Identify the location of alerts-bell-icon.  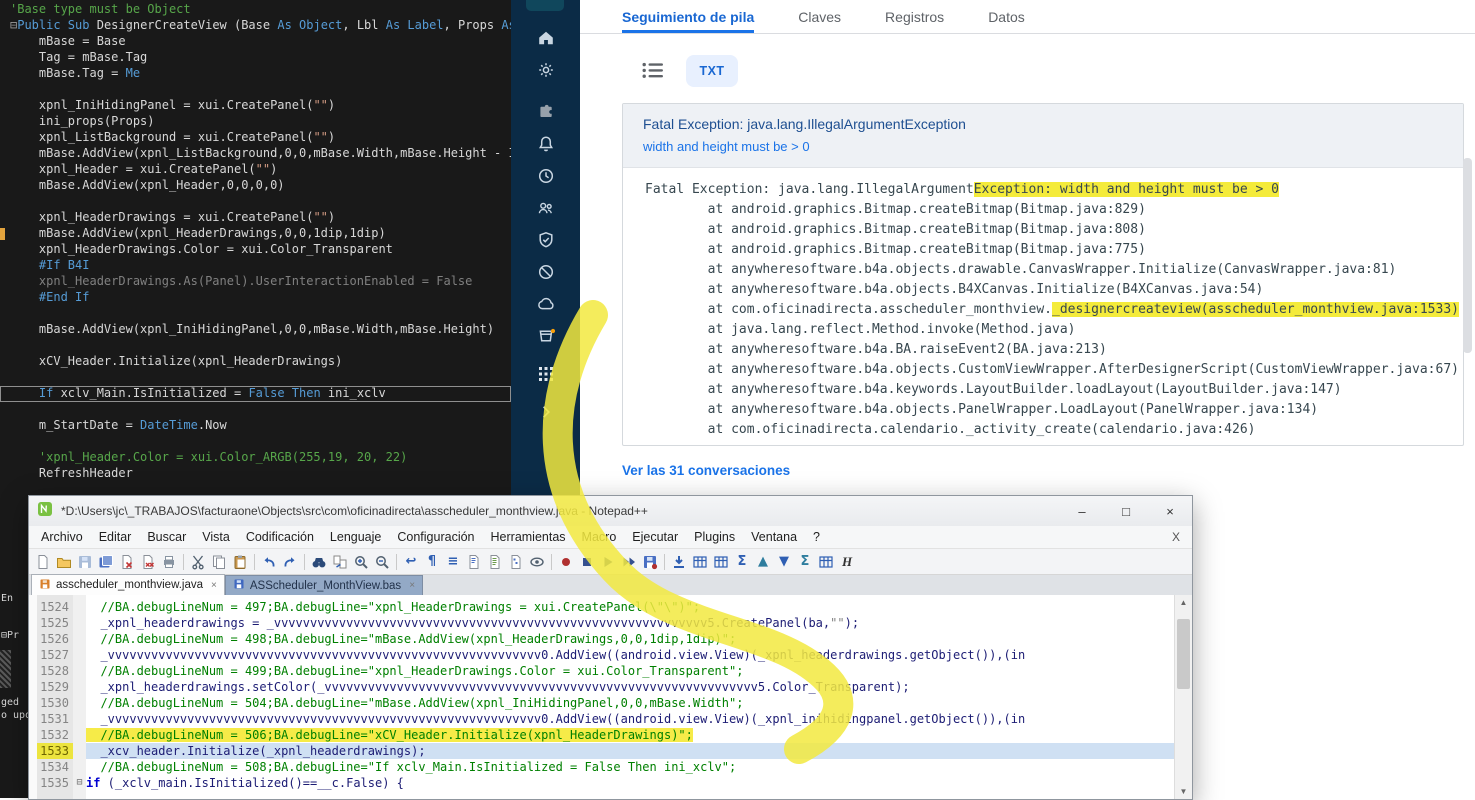
(545, 144).